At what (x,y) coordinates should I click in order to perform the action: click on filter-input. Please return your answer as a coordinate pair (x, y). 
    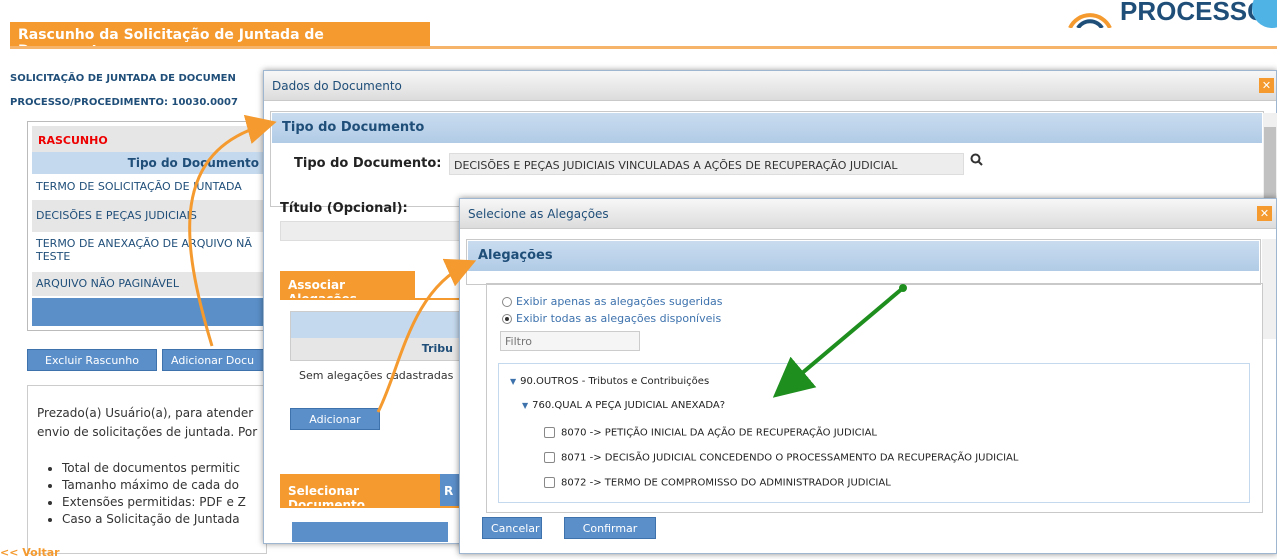
    Looking at the image, I should click on (570, 341).